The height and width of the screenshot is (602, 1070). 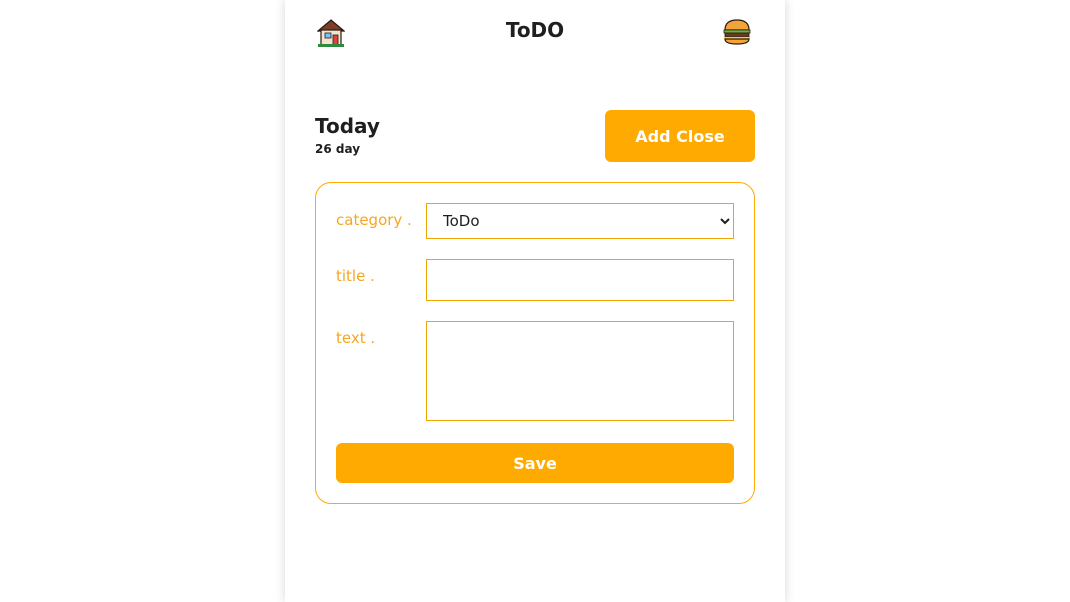 I want to click on day-subtitle: 26 day, so click(x=338, y=149).